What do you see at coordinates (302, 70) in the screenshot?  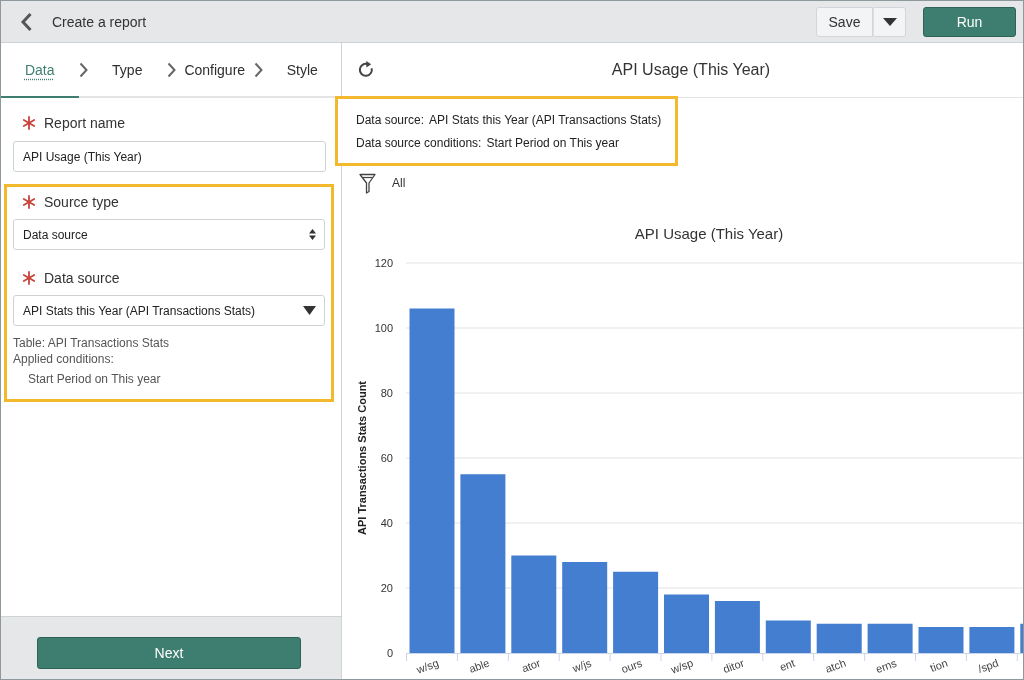 I see `step-tab: Style` at bounding box center [302, 70].